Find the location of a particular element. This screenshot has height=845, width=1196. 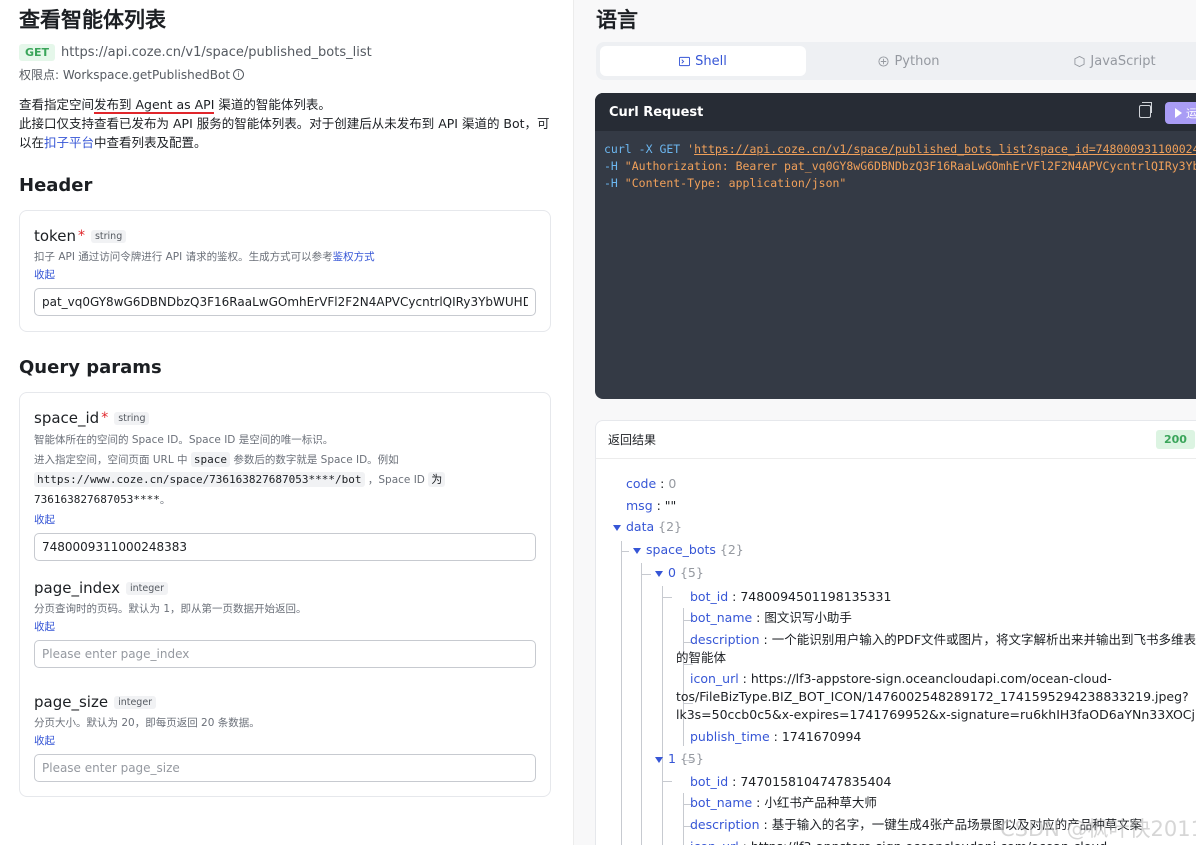

page-index-name: page_index is located at coordinates (77, 588).